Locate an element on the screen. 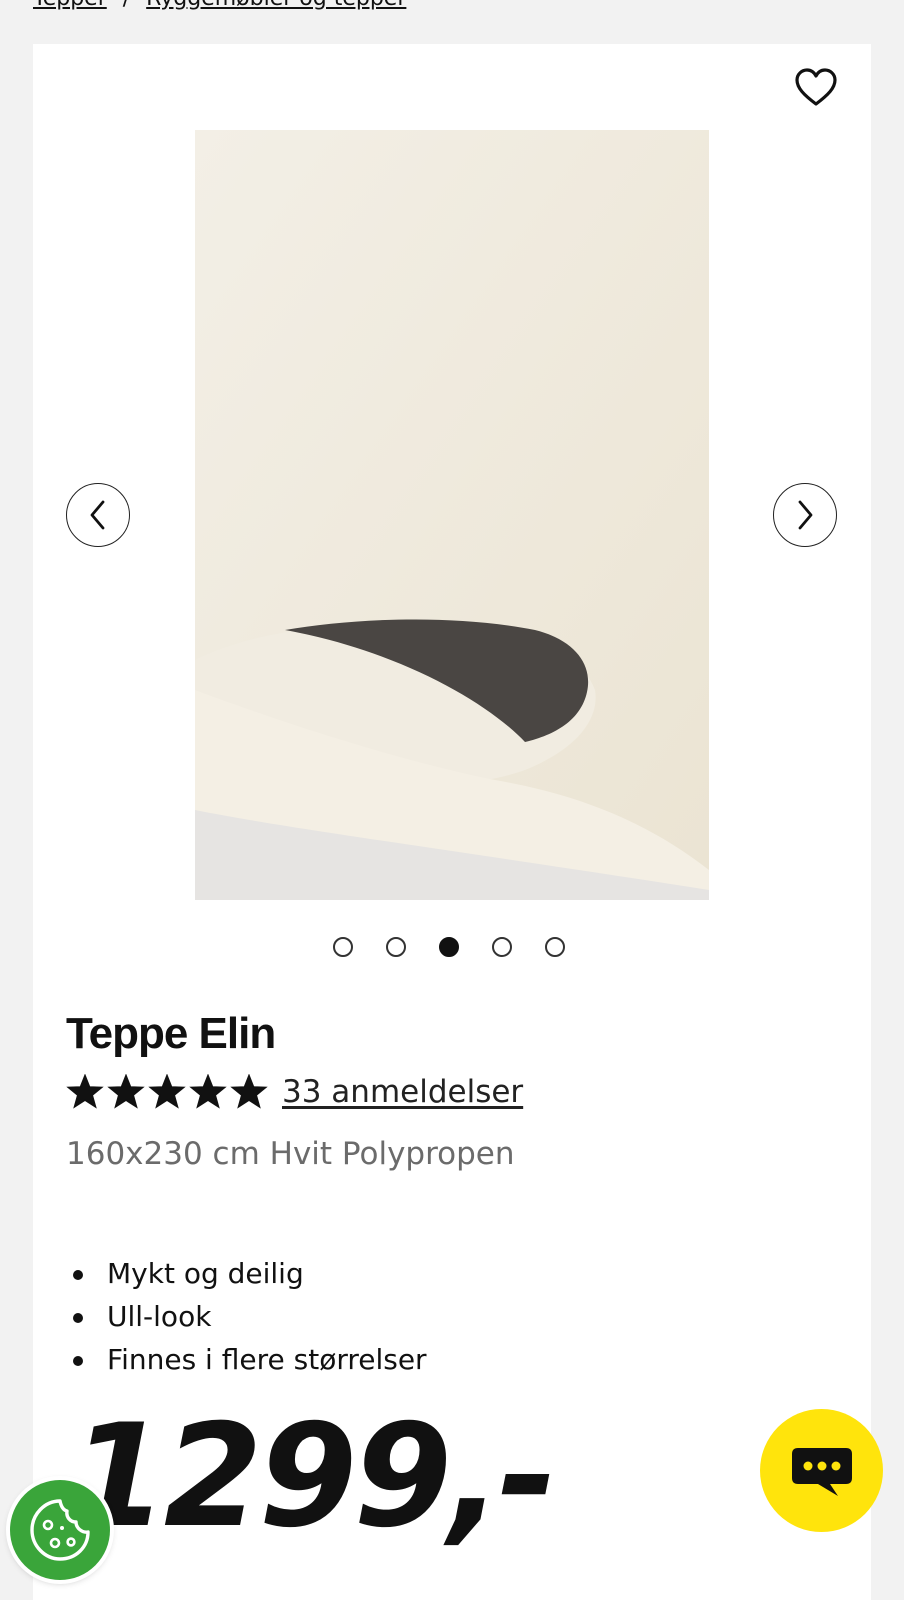  product-rating: 33 anmeldelser is located at coordinates (294, 1092).